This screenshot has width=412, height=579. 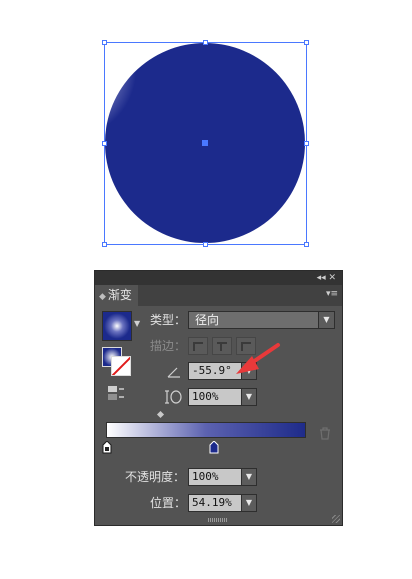 I want to click on red-annotation-arrow, so click(x=258, y=358).